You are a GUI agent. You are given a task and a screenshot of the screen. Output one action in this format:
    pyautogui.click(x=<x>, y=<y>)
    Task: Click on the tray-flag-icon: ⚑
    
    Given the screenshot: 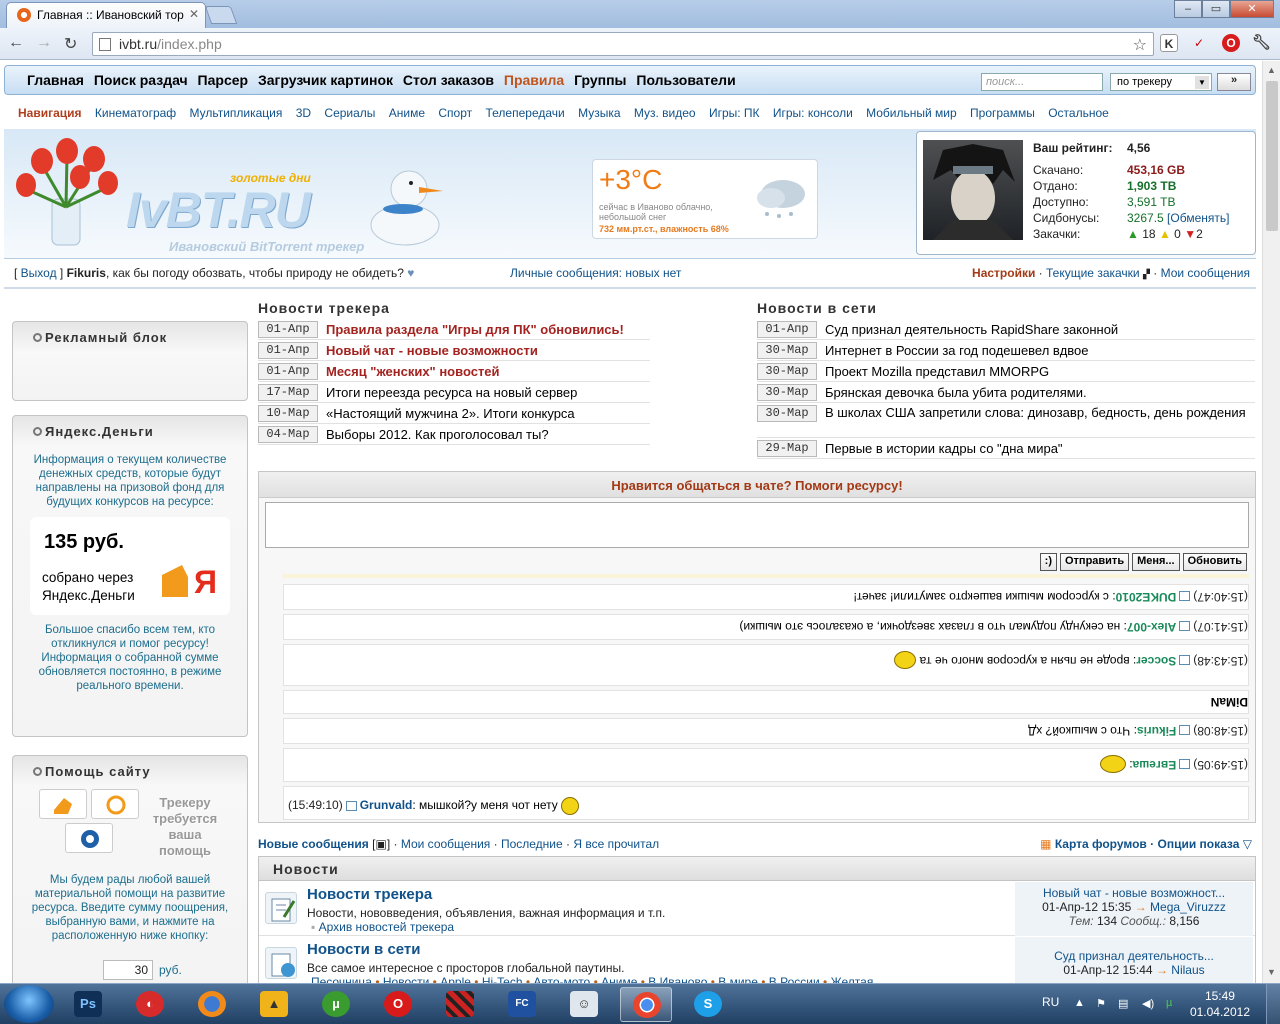 What is the action you would take?
    pyautogui.click(x=1101, y=1003)
    